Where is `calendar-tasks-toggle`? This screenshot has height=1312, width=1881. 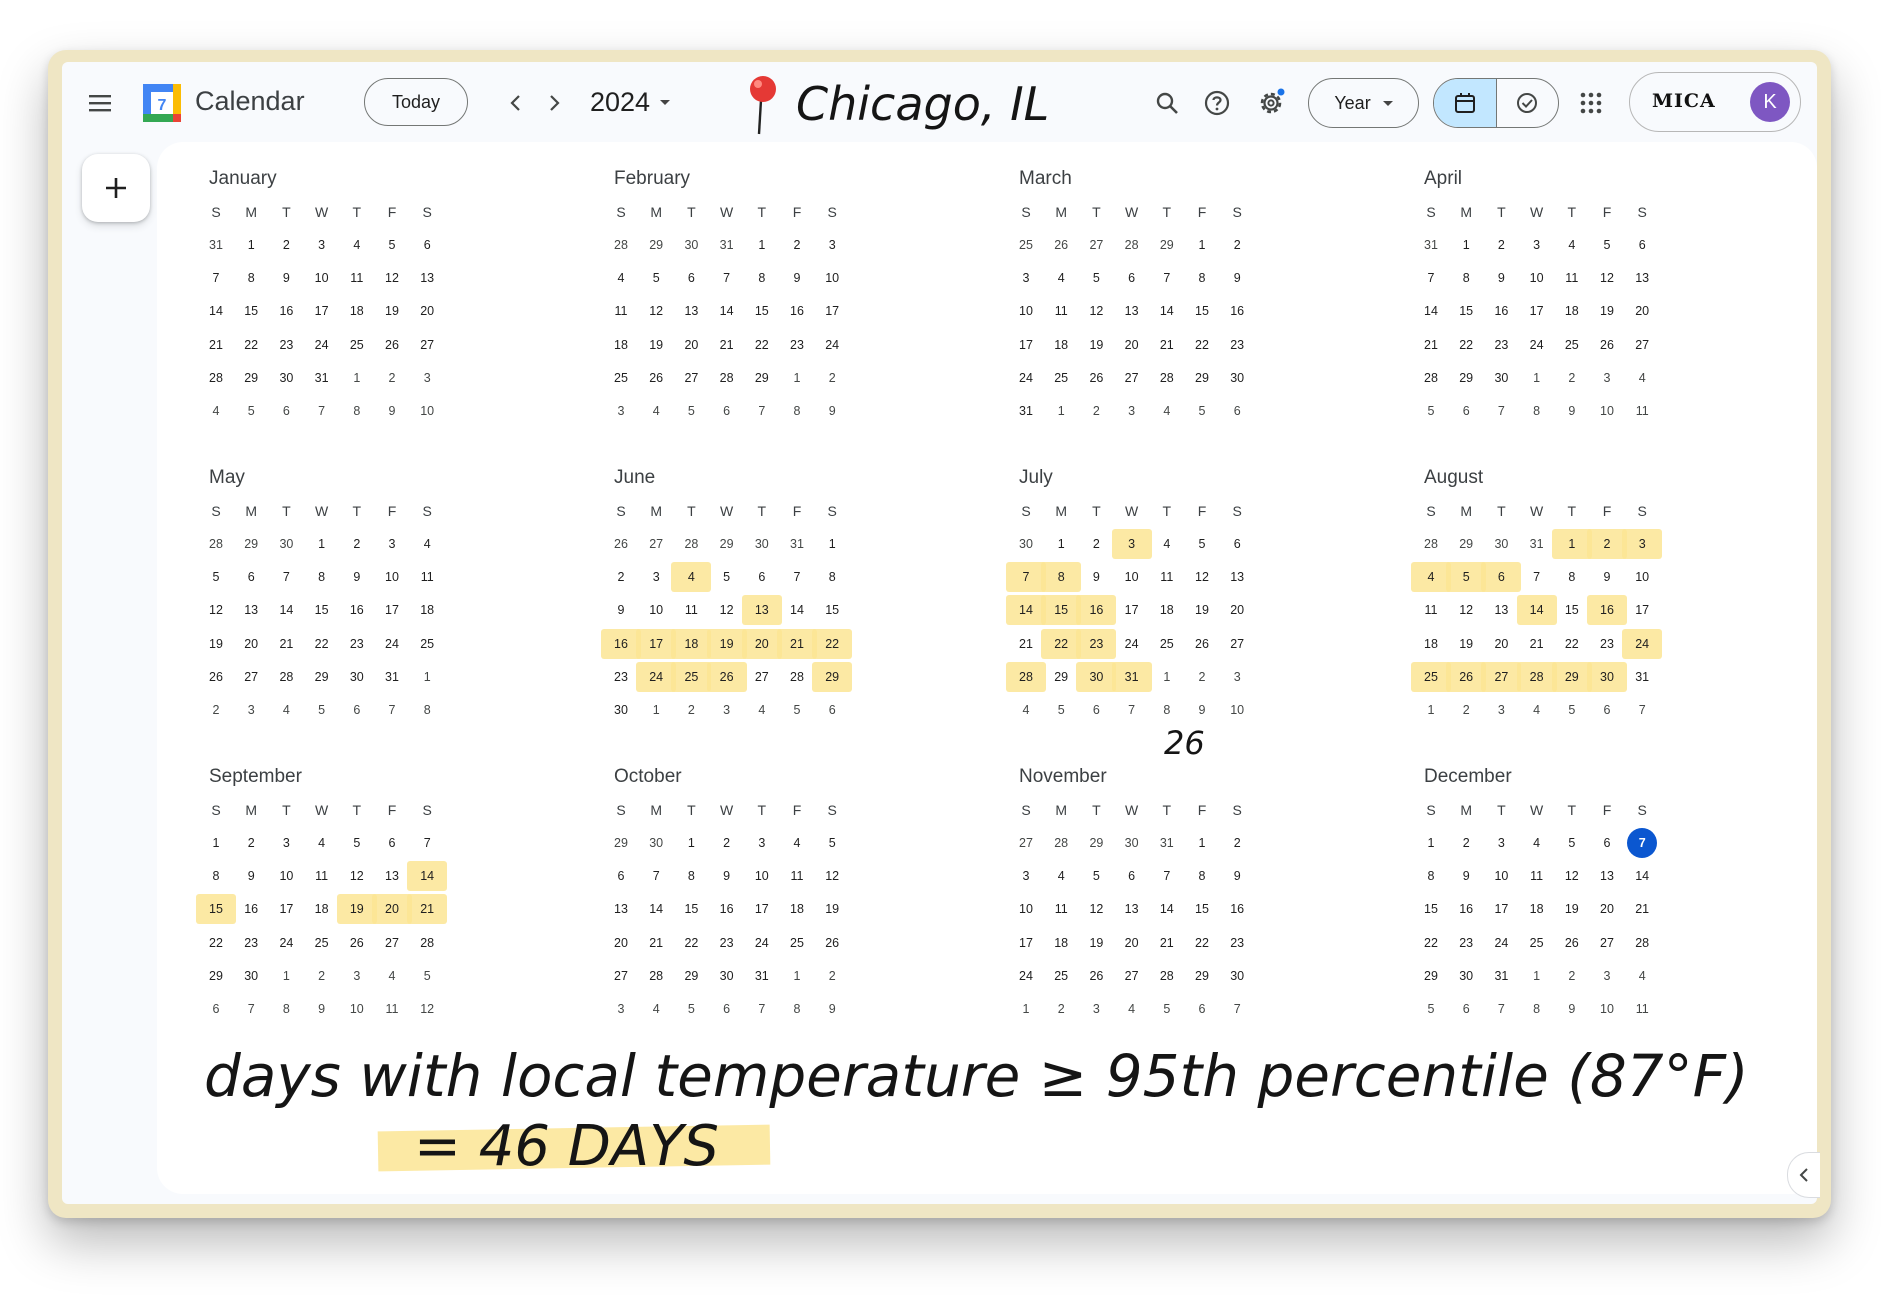
calendar-tasks-toggle is located at coordinates (1496, 103).